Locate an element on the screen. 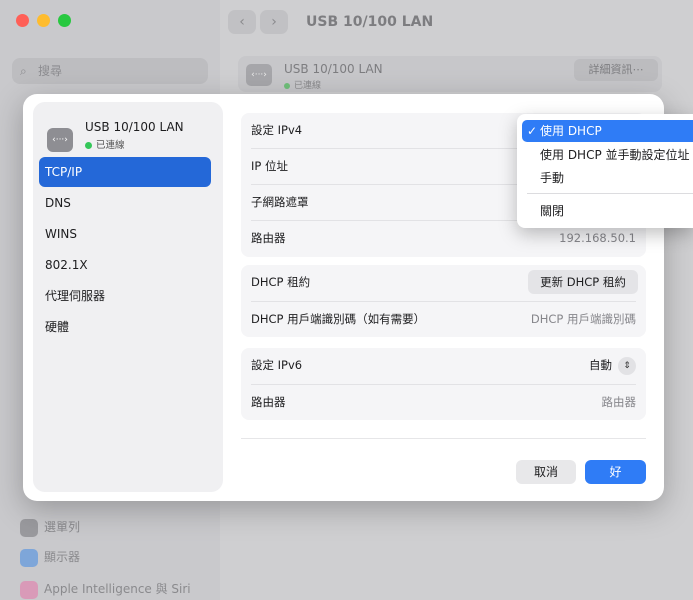  menu-separator is located at coordinates (610, 193).